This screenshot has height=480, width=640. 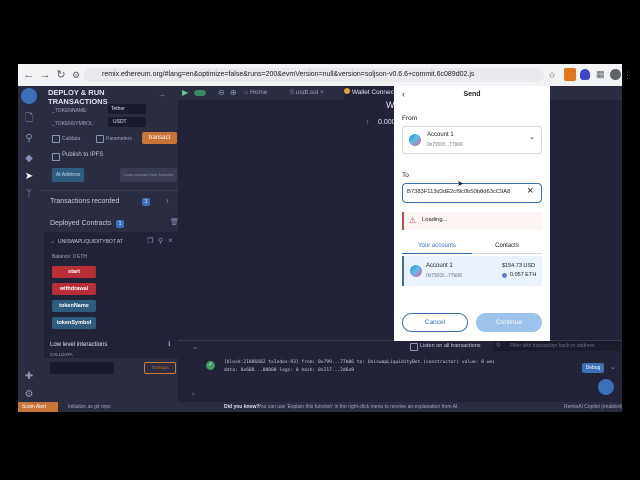 What do you see at coordinates (368, 122) in the screenshot?
I see `arrow-up-icon: ↑` at bounding box center [368, 122].